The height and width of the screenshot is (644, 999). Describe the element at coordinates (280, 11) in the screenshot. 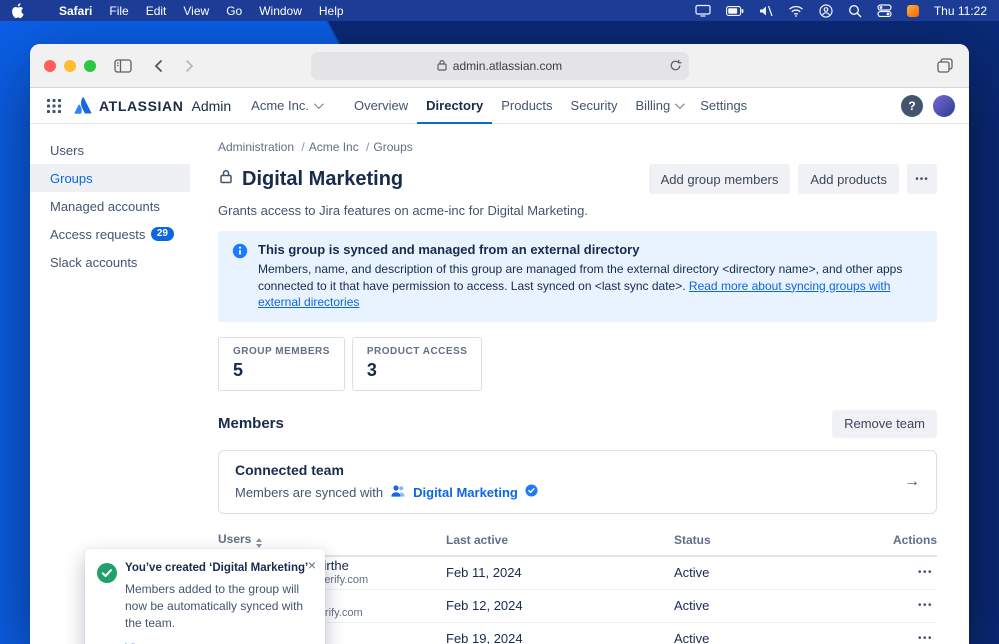

I see `menu-bar-item: Window` at that location.